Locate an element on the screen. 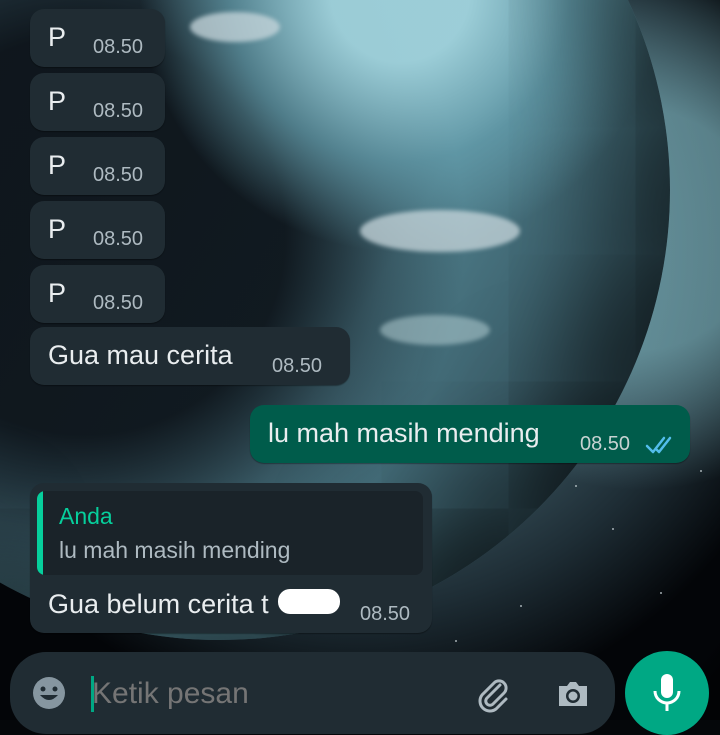 Image resolution: width=720 pixels, height=735 pixels. emoji-icon is located at coordinates (49, 693).